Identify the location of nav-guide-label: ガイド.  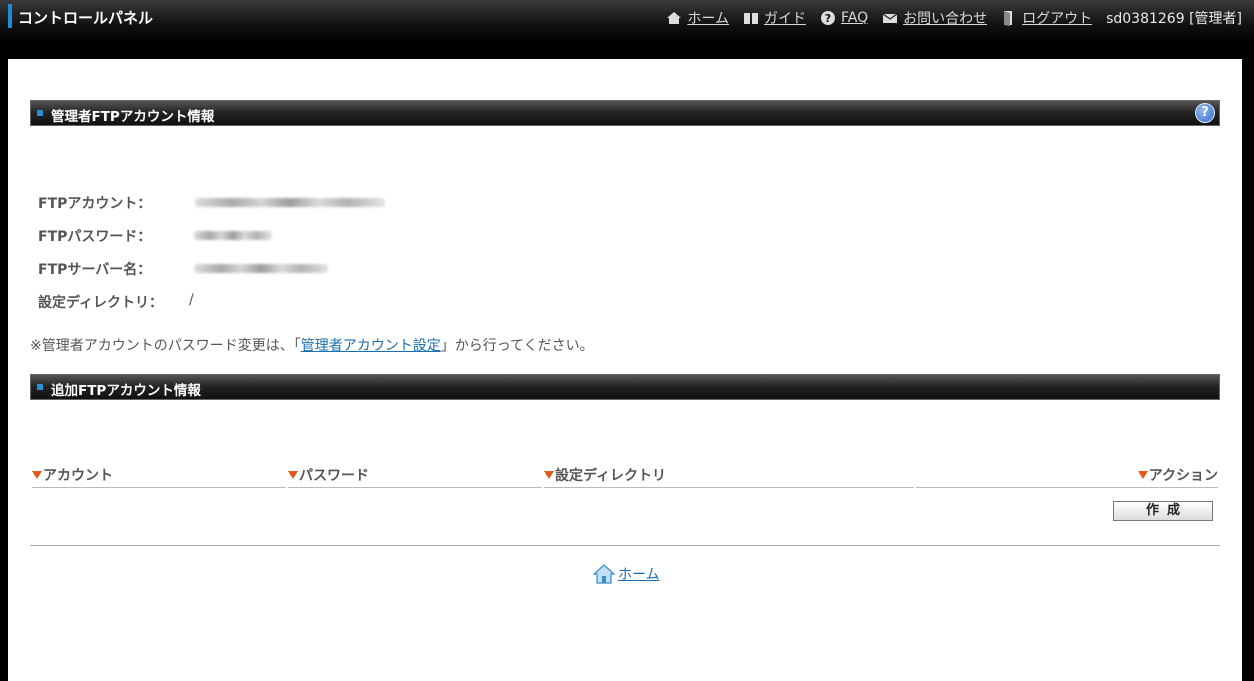
(784, 19).